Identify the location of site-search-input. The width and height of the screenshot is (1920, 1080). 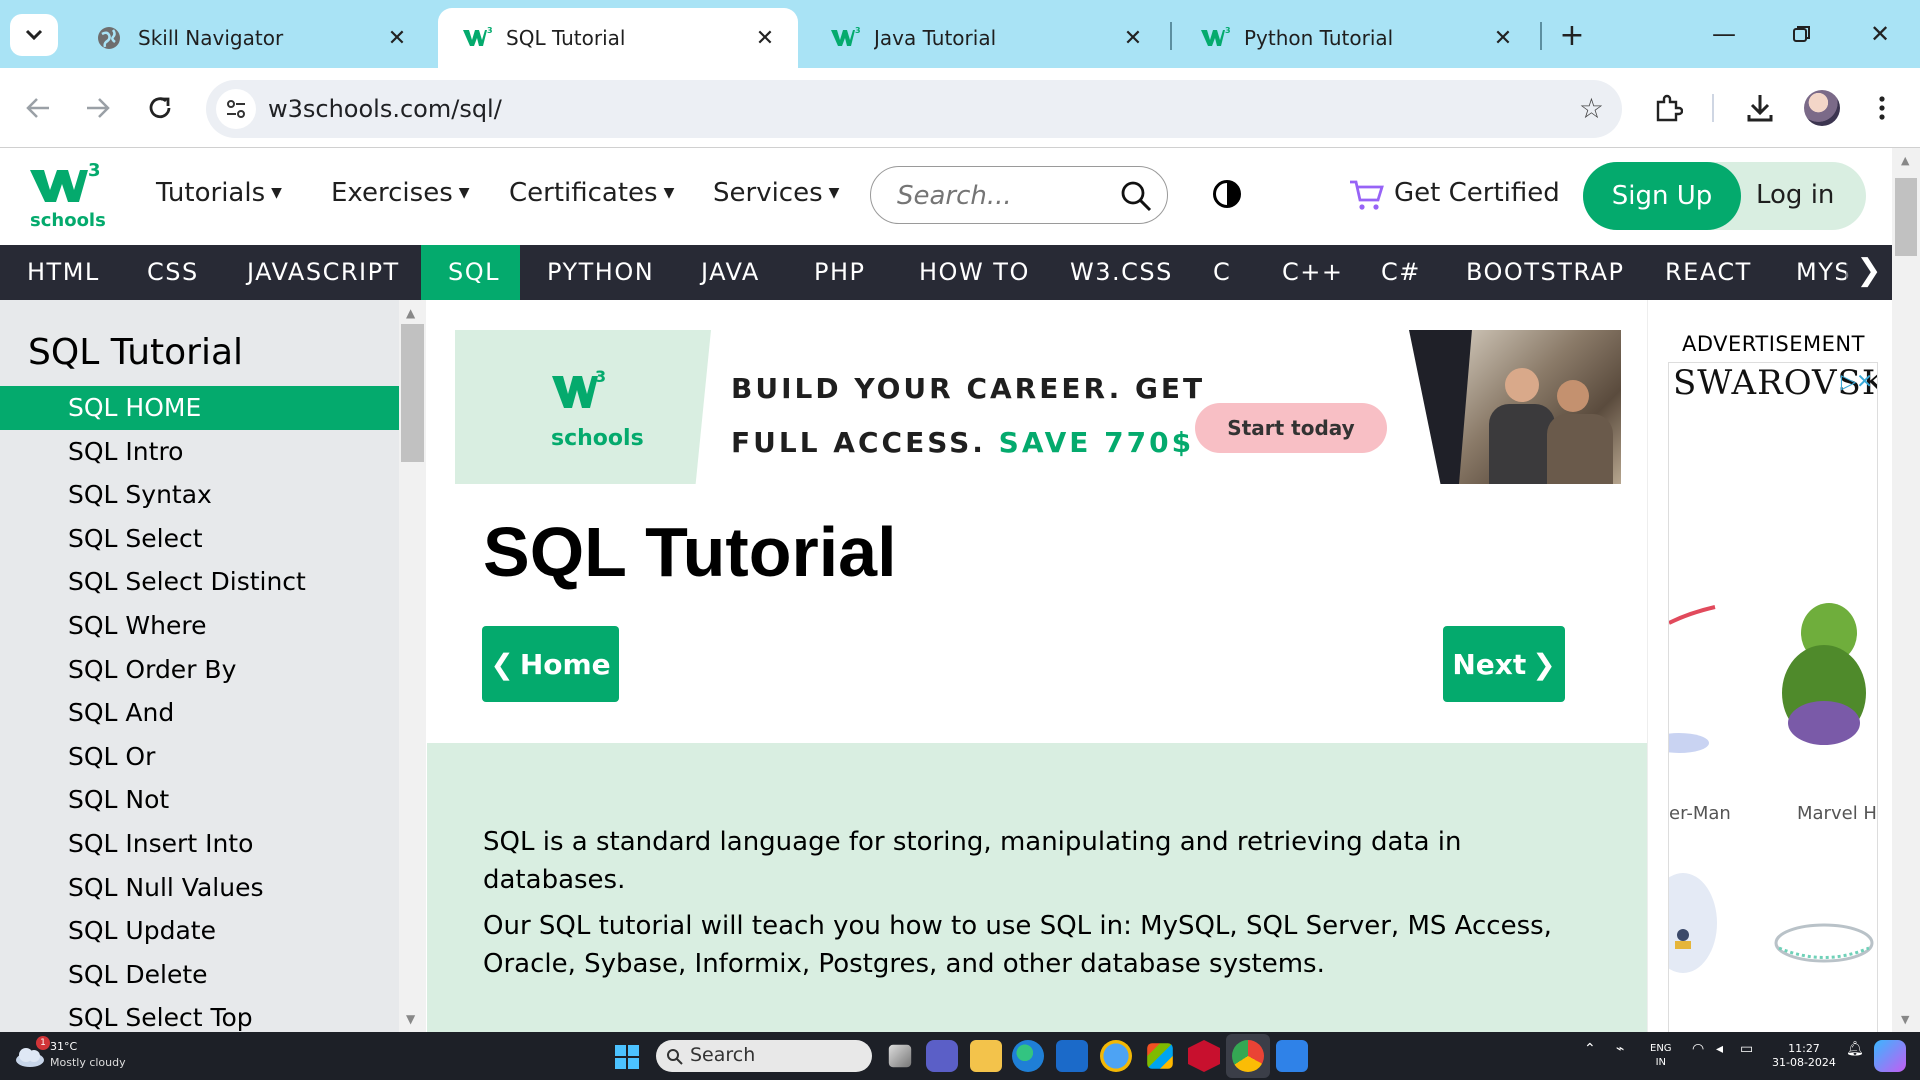
(1007, 196).